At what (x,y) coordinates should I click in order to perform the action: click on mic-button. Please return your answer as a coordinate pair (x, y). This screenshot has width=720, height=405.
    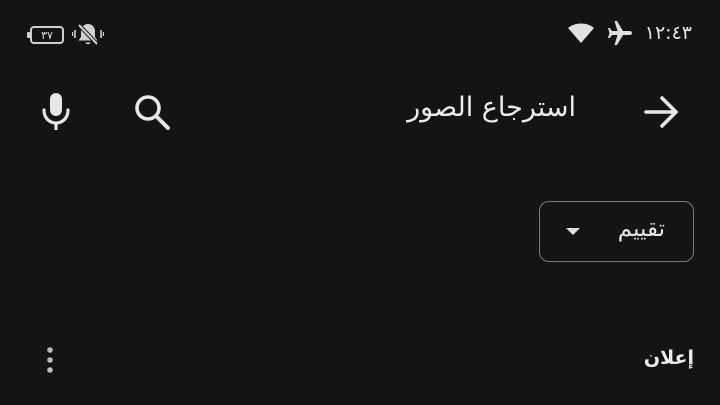
    Looking at the image, I should click on (56, 112).